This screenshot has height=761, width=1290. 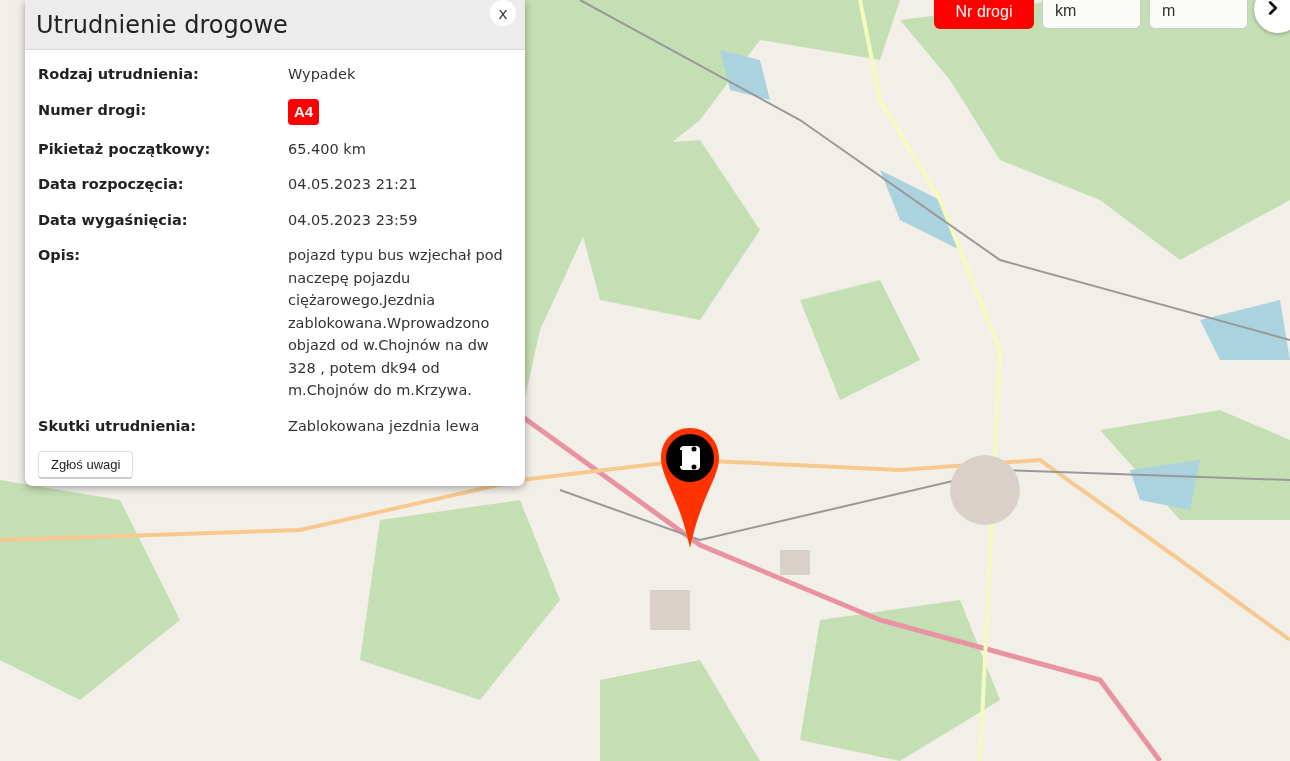 I want to click on field-label: Numer drogi:, so click(x=93, y=110).